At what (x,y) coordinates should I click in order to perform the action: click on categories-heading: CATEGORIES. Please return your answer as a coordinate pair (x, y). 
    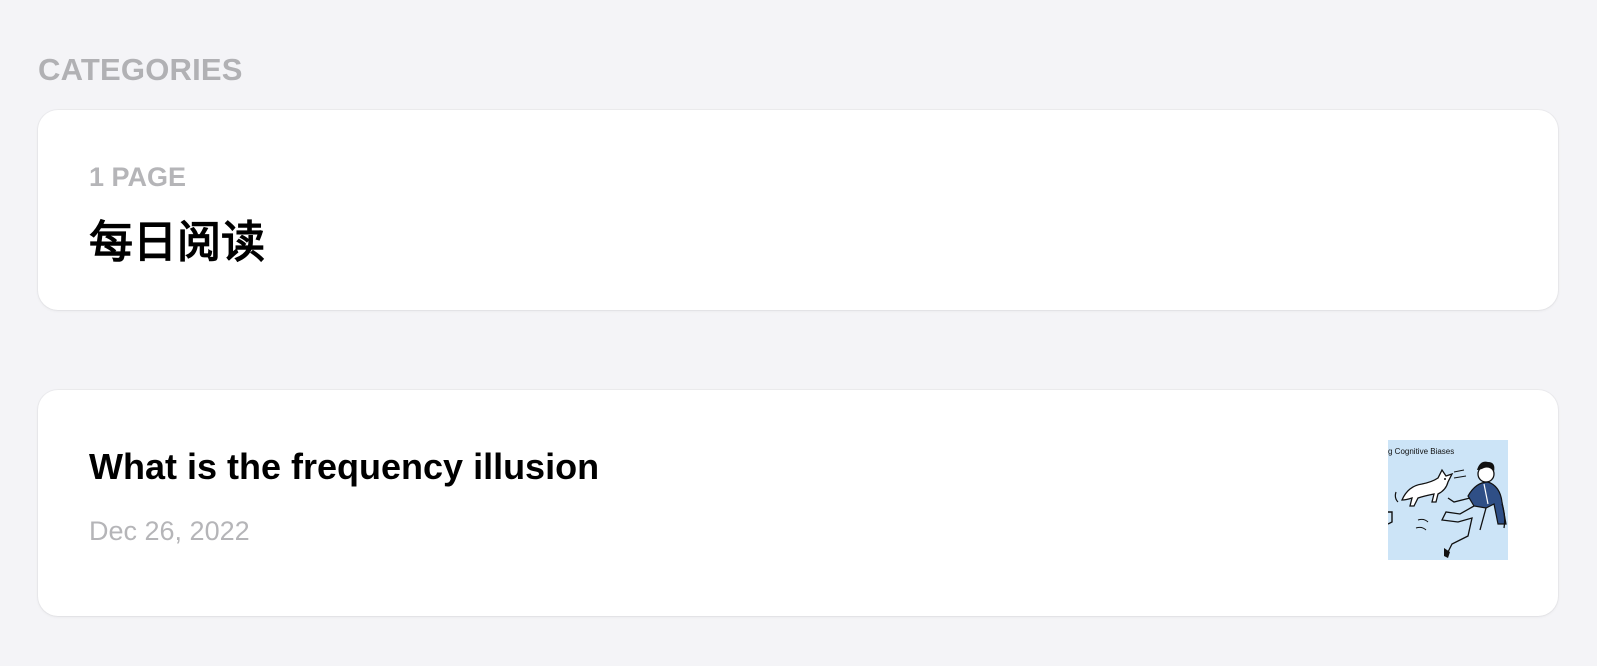
    Looking at the image, I should click on (140, 69).